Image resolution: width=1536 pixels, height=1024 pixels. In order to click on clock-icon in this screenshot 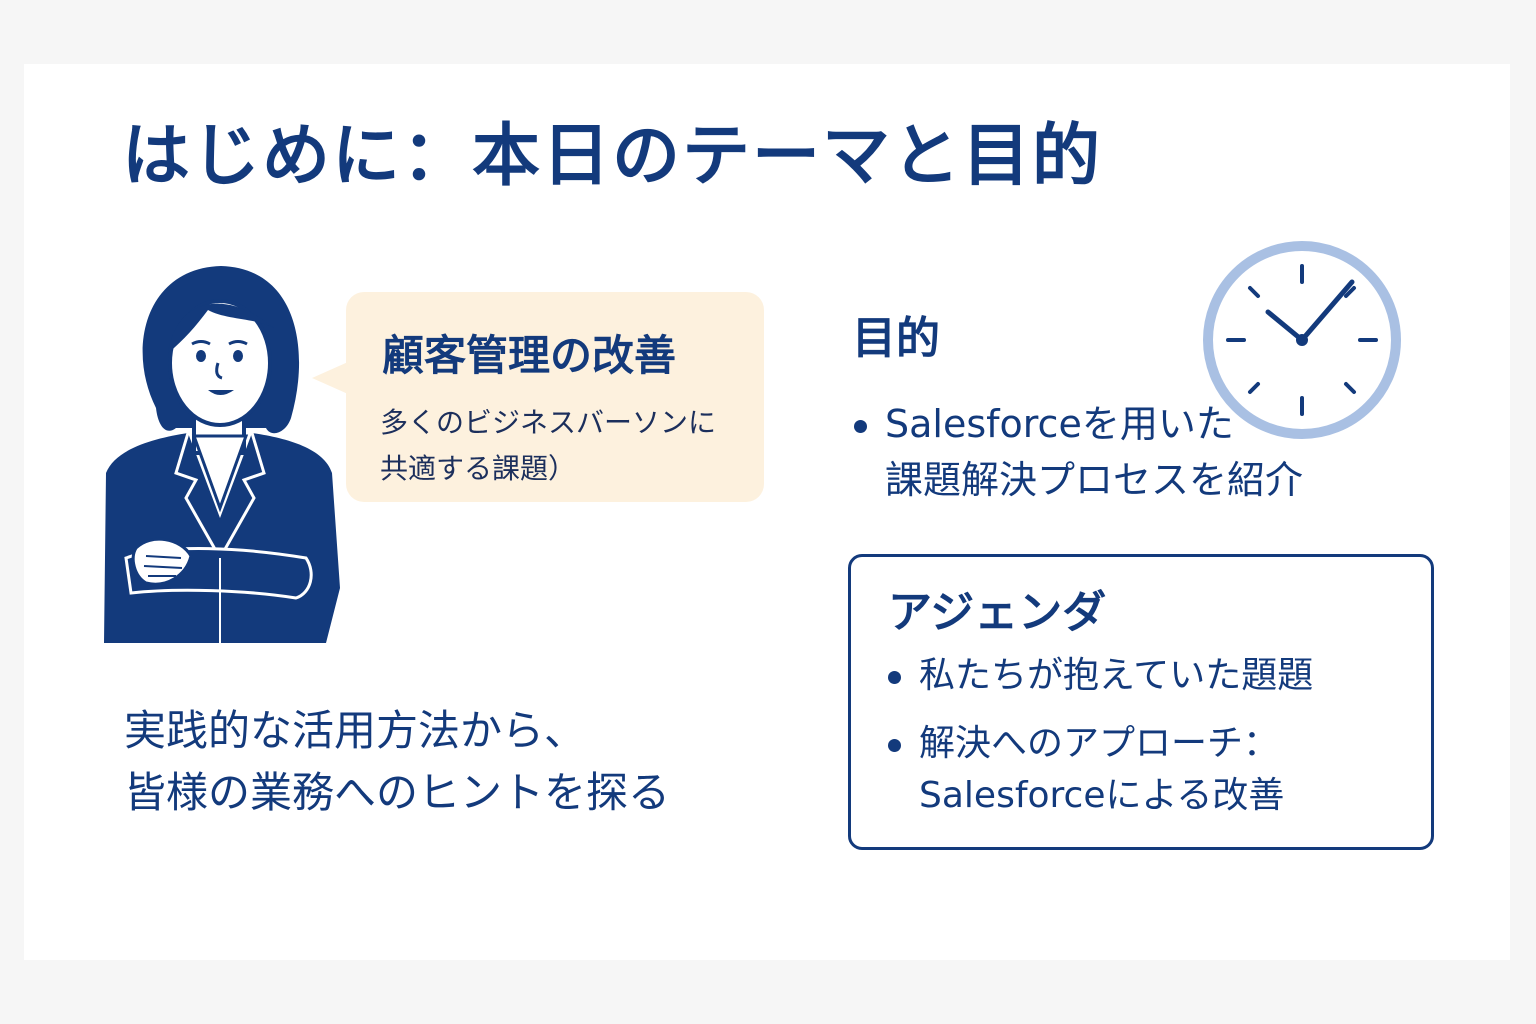, I will do `click(1302, 340)`.